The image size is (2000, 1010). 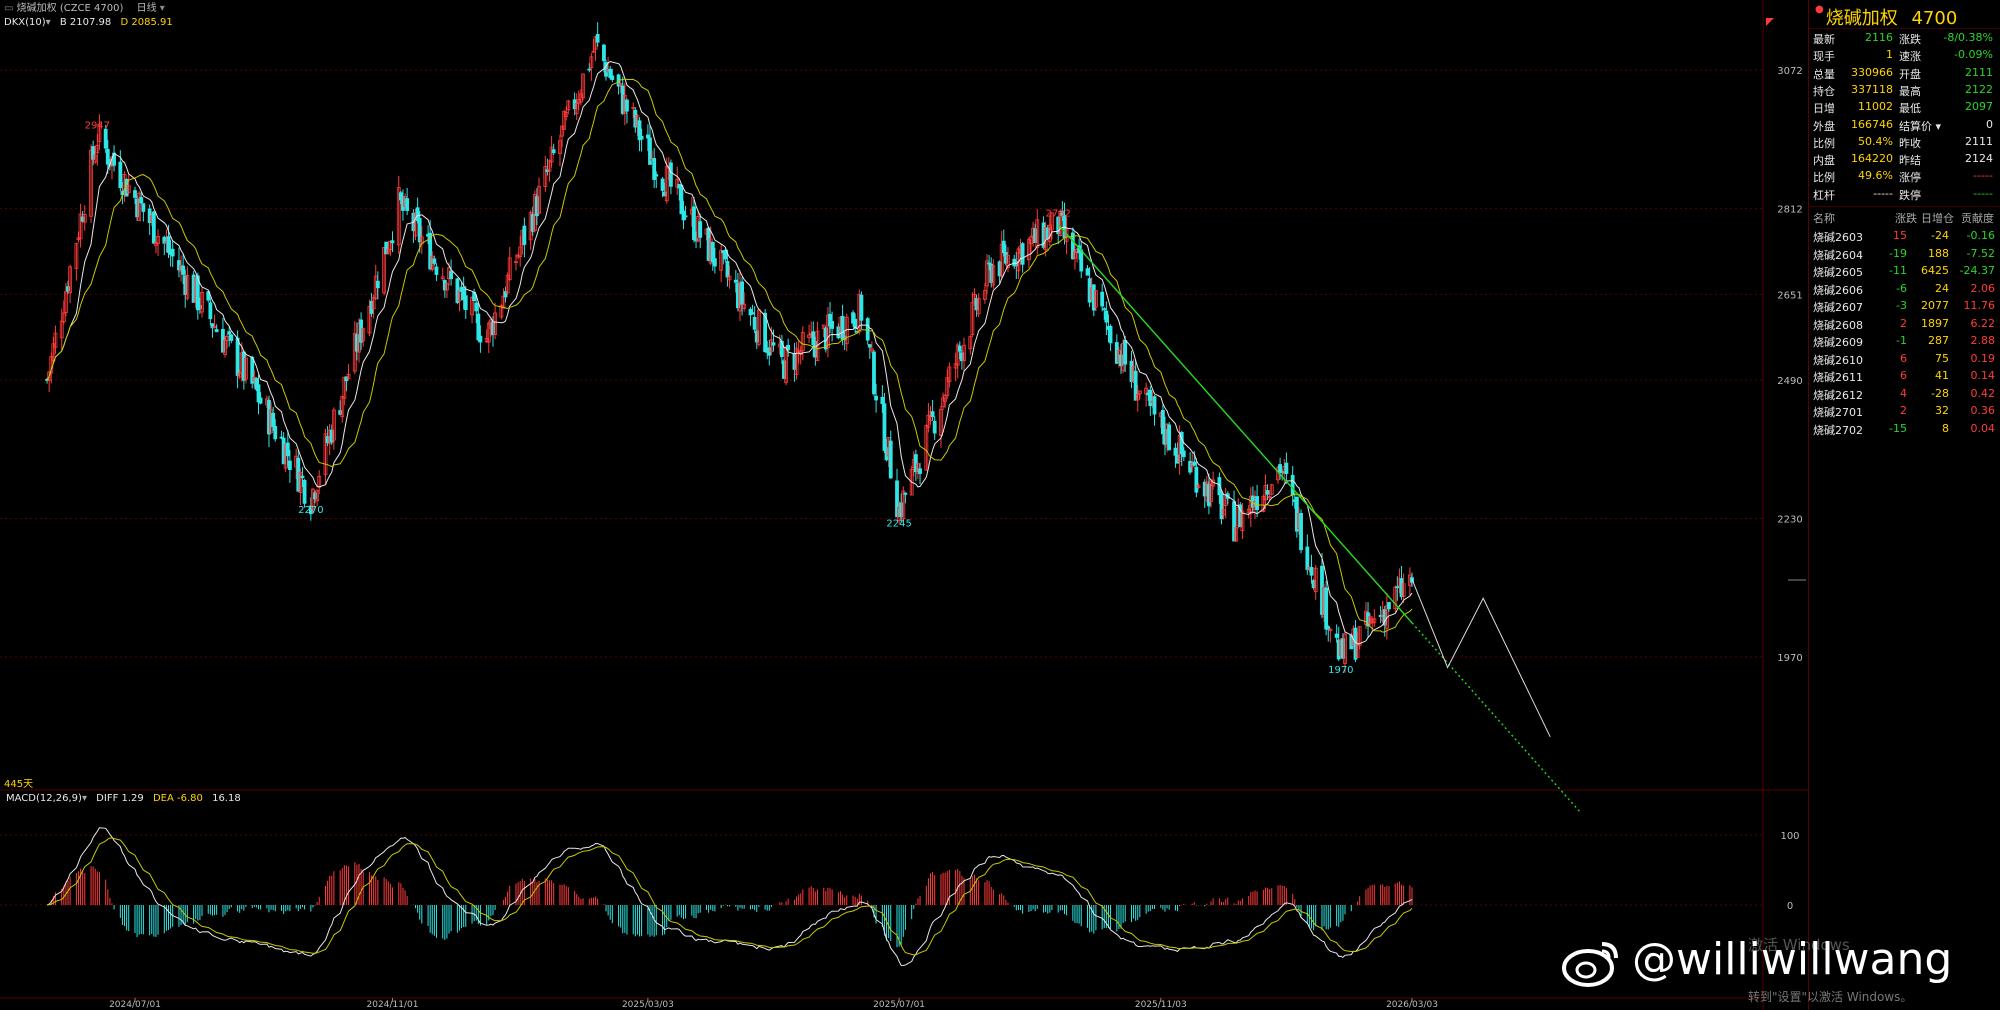 I want to click on quote-row: 杠杆 ----- 跌停 -----, so click(x=1904, y=194).